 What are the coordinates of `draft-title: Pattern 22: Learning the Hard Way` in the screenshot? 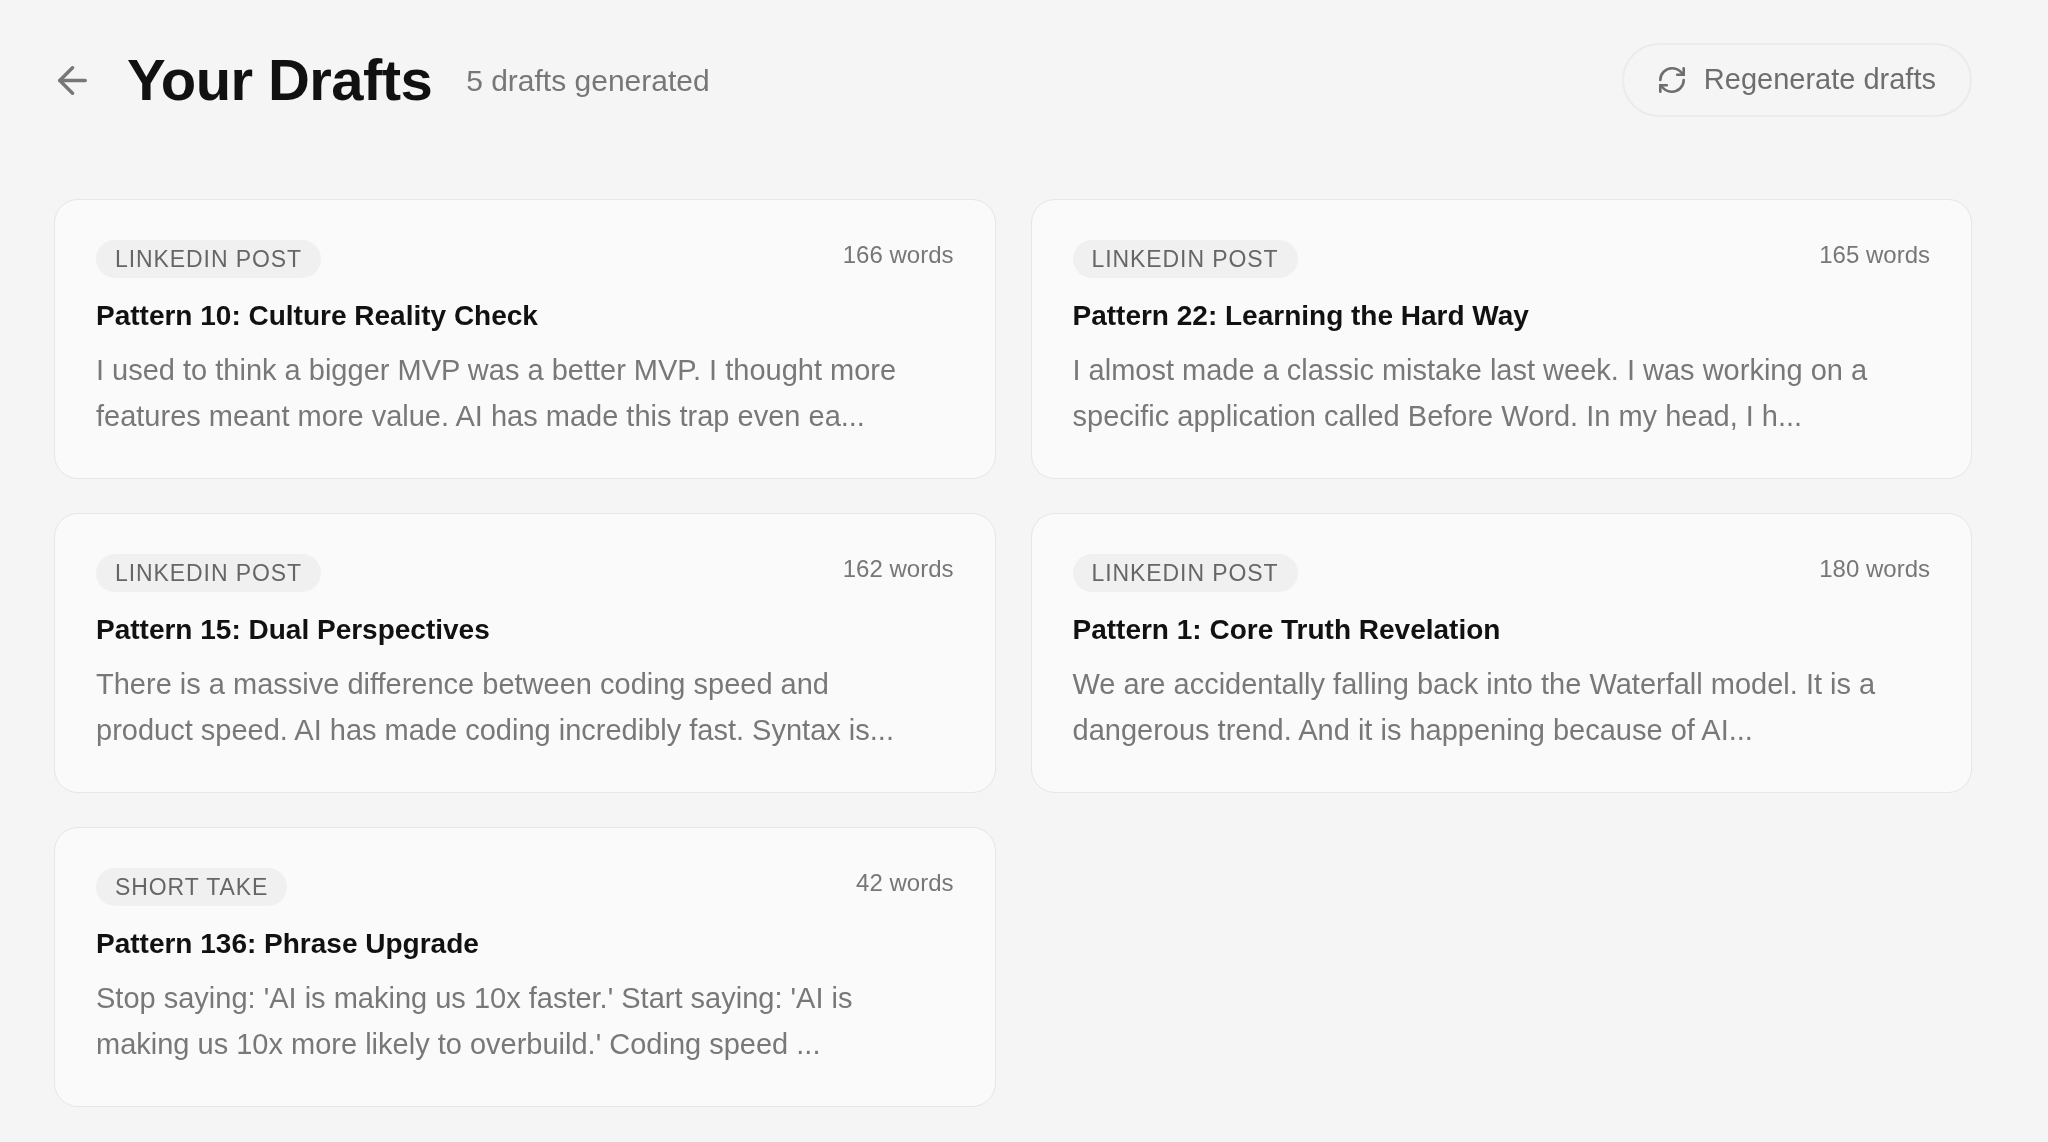 It's located at (1301, 316).